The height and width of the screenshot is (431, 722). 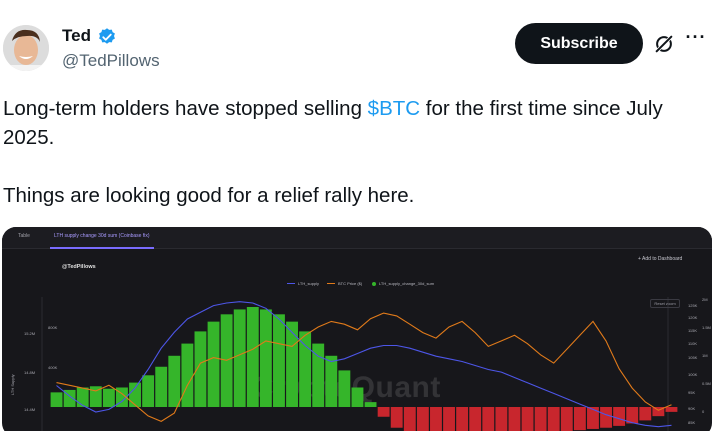 What do you see at coordinates (111, 61) in the screenshot?
I see `author-handle: @TedPillows` at bounding box center [111, 61].